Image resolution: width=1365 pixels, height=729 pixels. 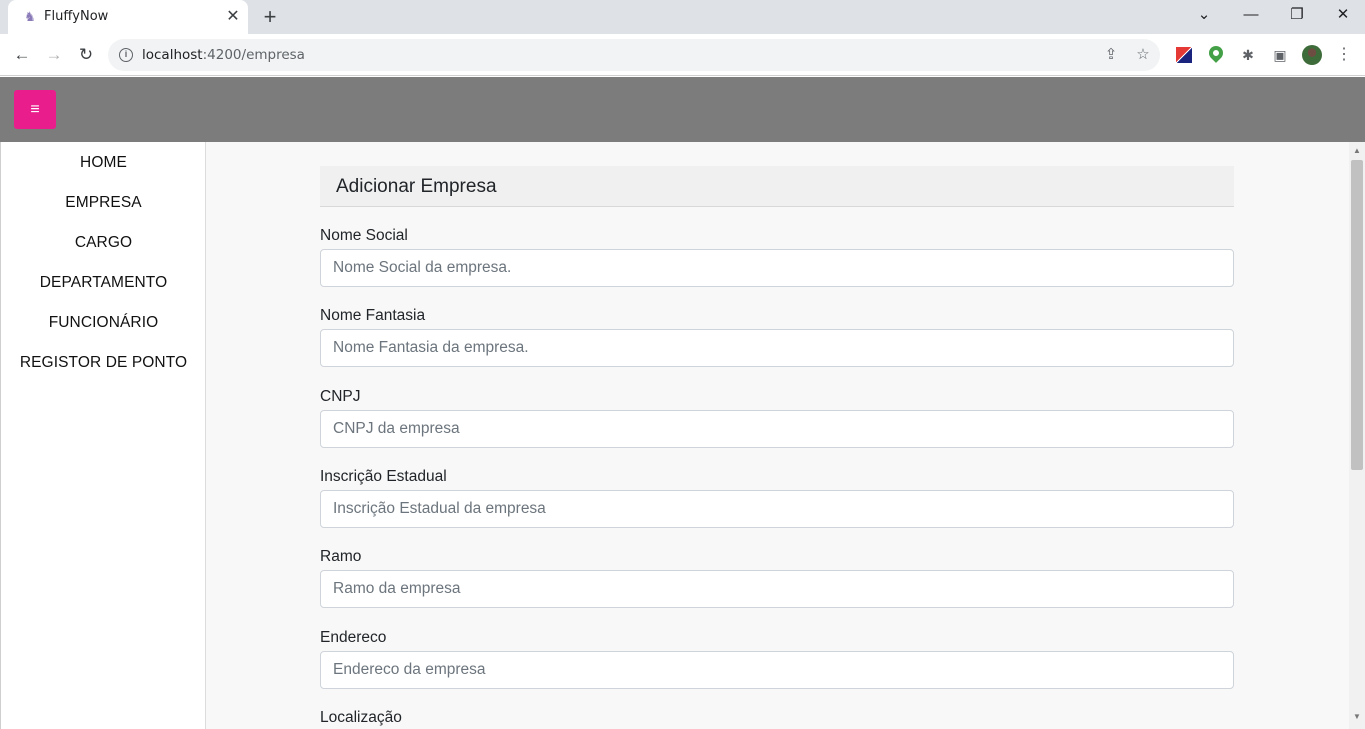 What do you see at coordinates (22, 55) in the screenshot?
I see `back-arrow-icon: ←` at bounding box center [22, 55].